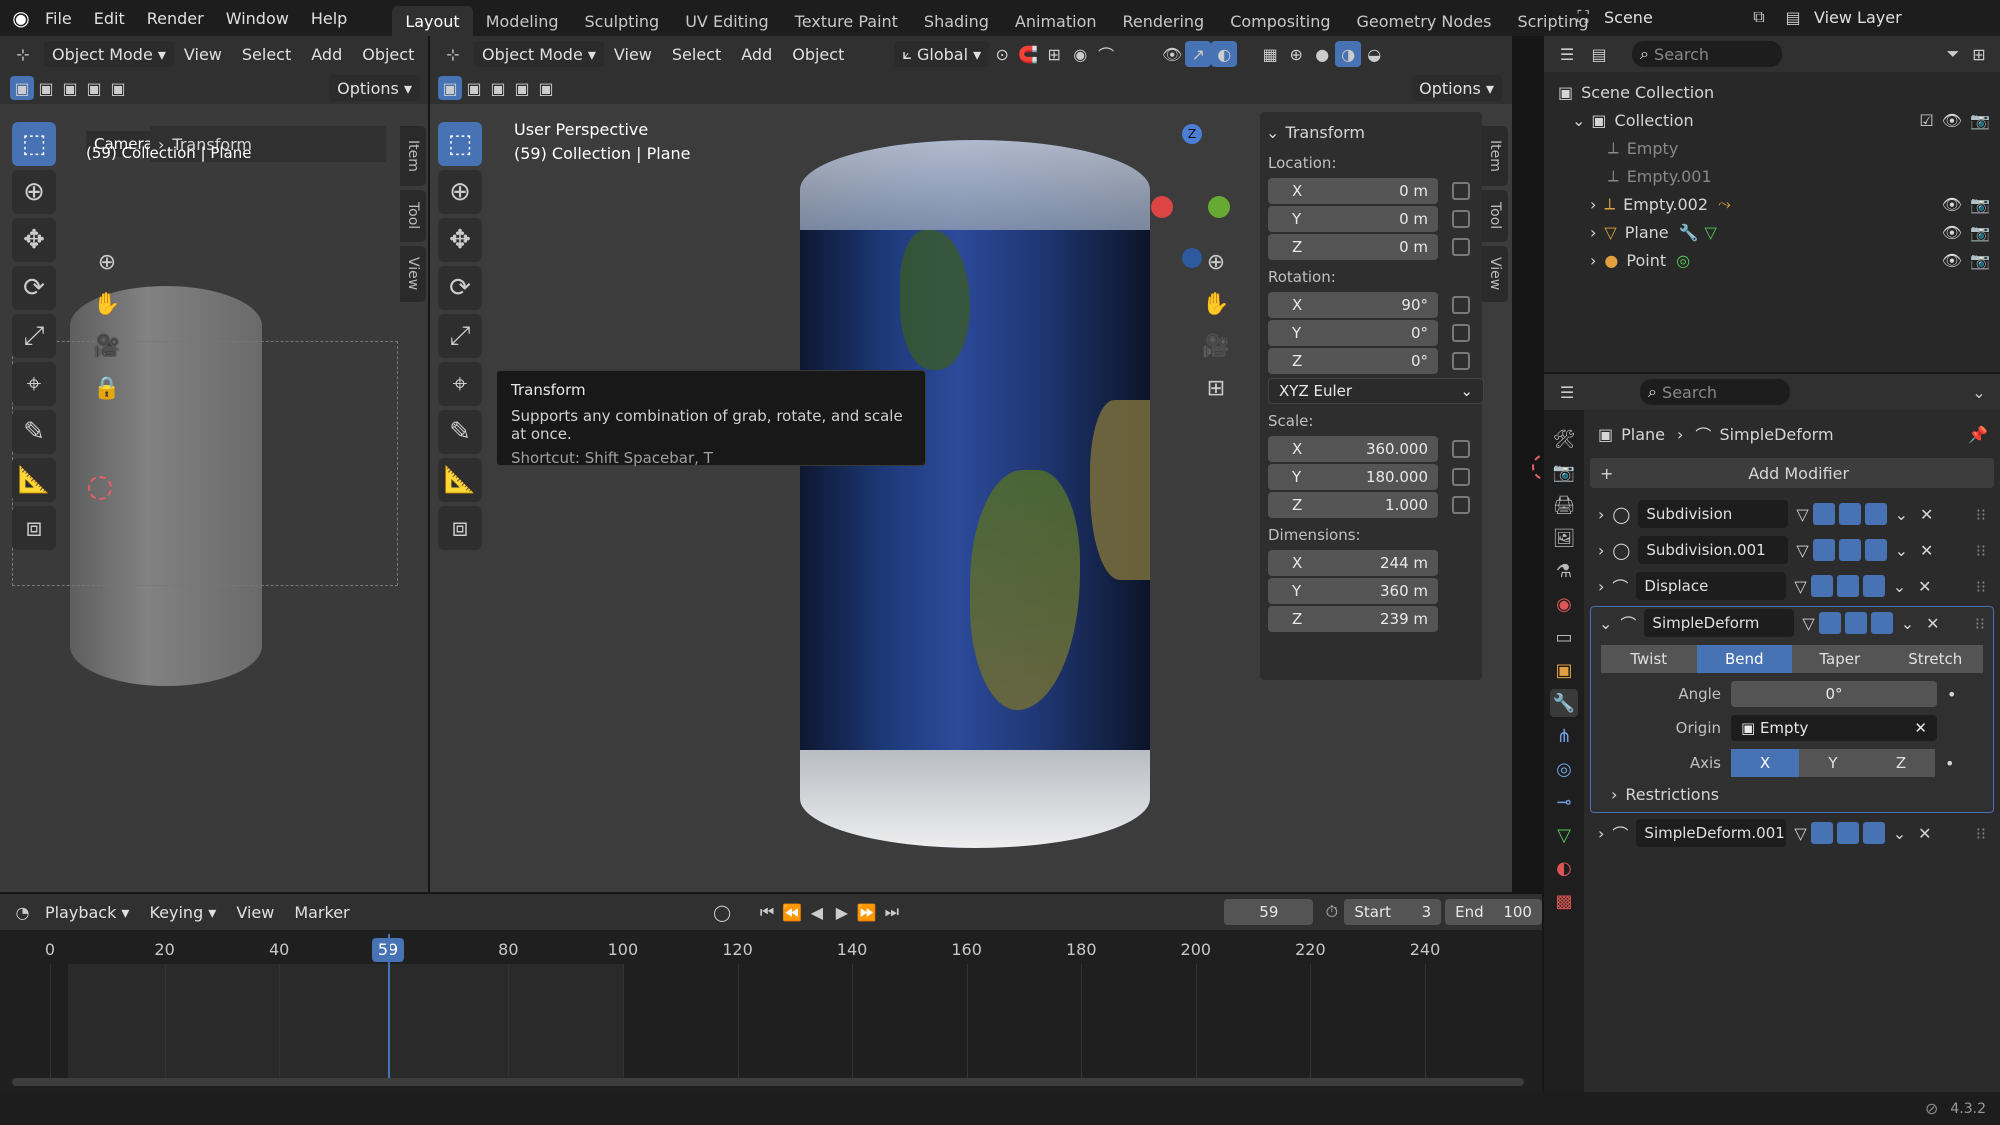  What do you see at coordinates (70, 88) in the screenshot?
I see `select-subtract-icon: ▣` at bounding box center [70, 88].